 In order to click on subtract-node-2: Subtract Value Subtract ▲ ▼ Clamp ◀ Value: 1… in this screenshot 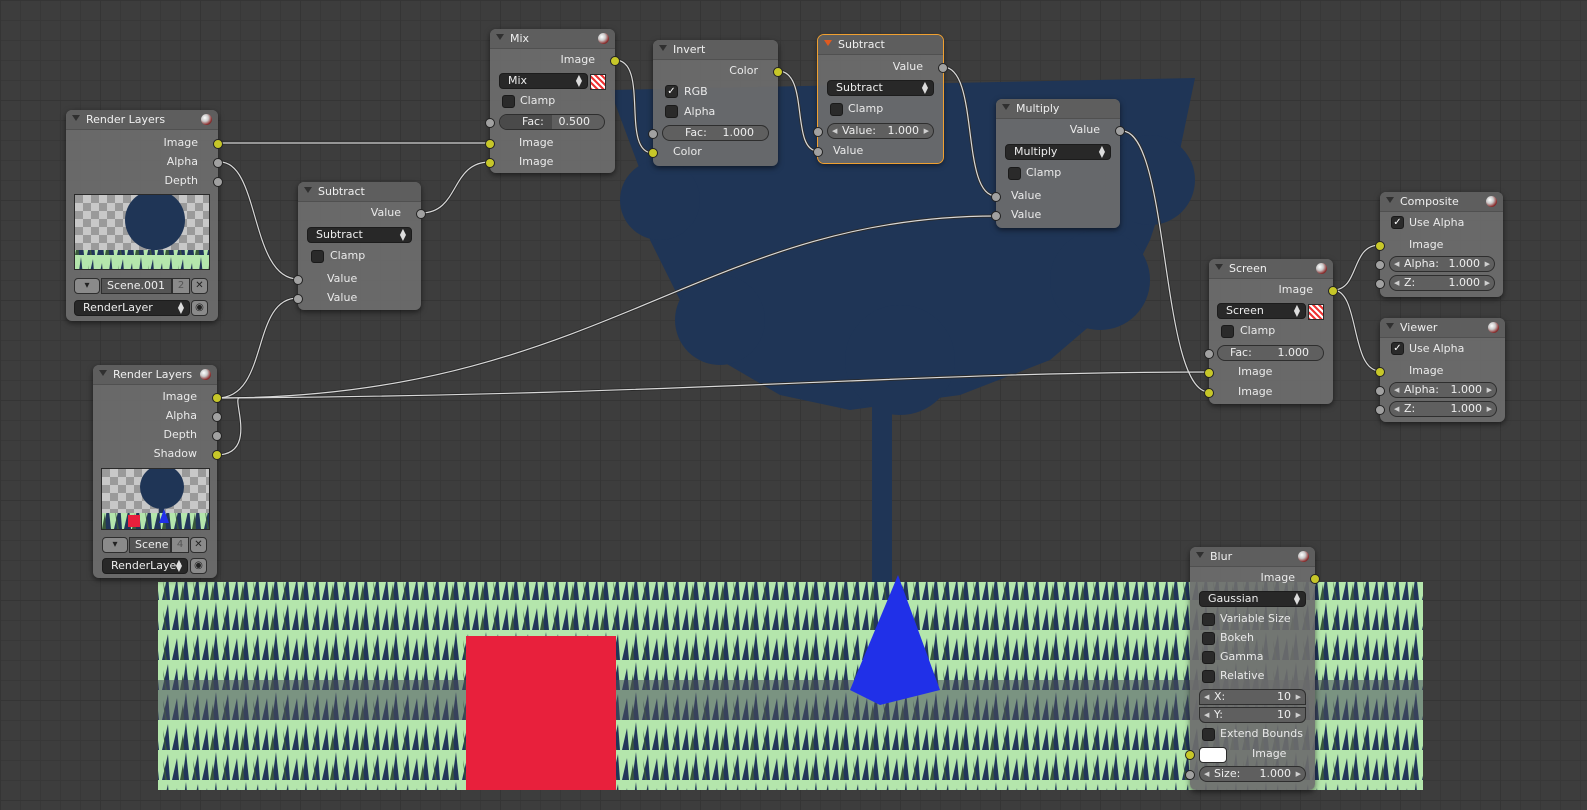, I will do `click(880, 99)`.